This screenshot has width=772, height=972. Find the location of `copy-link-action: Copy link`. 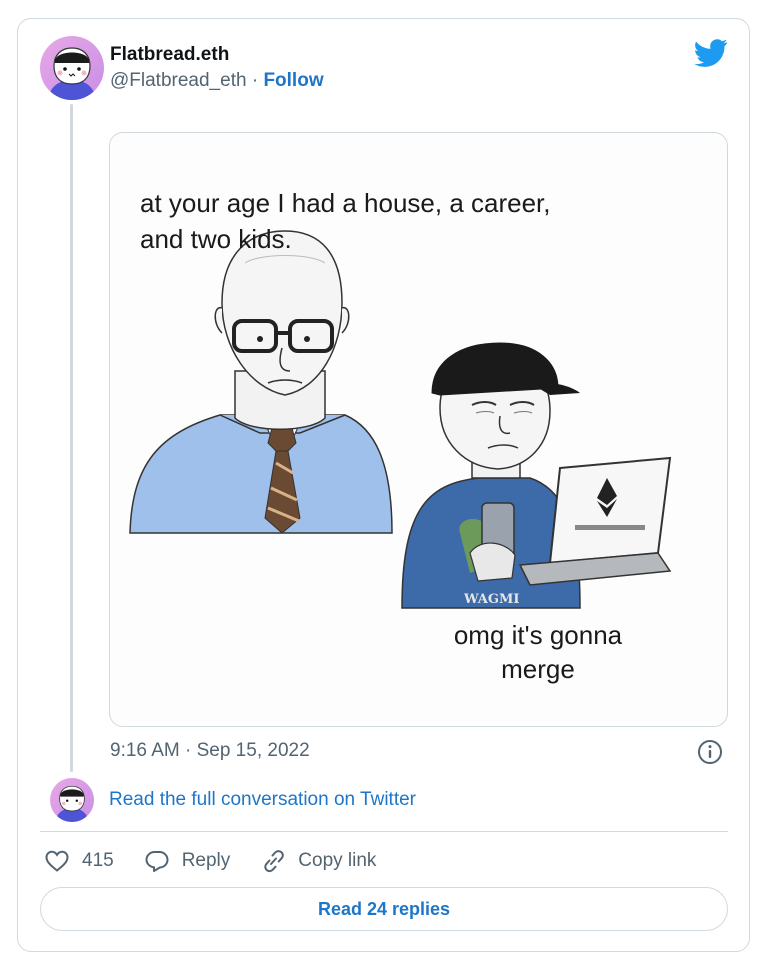

copy-link-action: Copy link is located at coordinates (318, 861).